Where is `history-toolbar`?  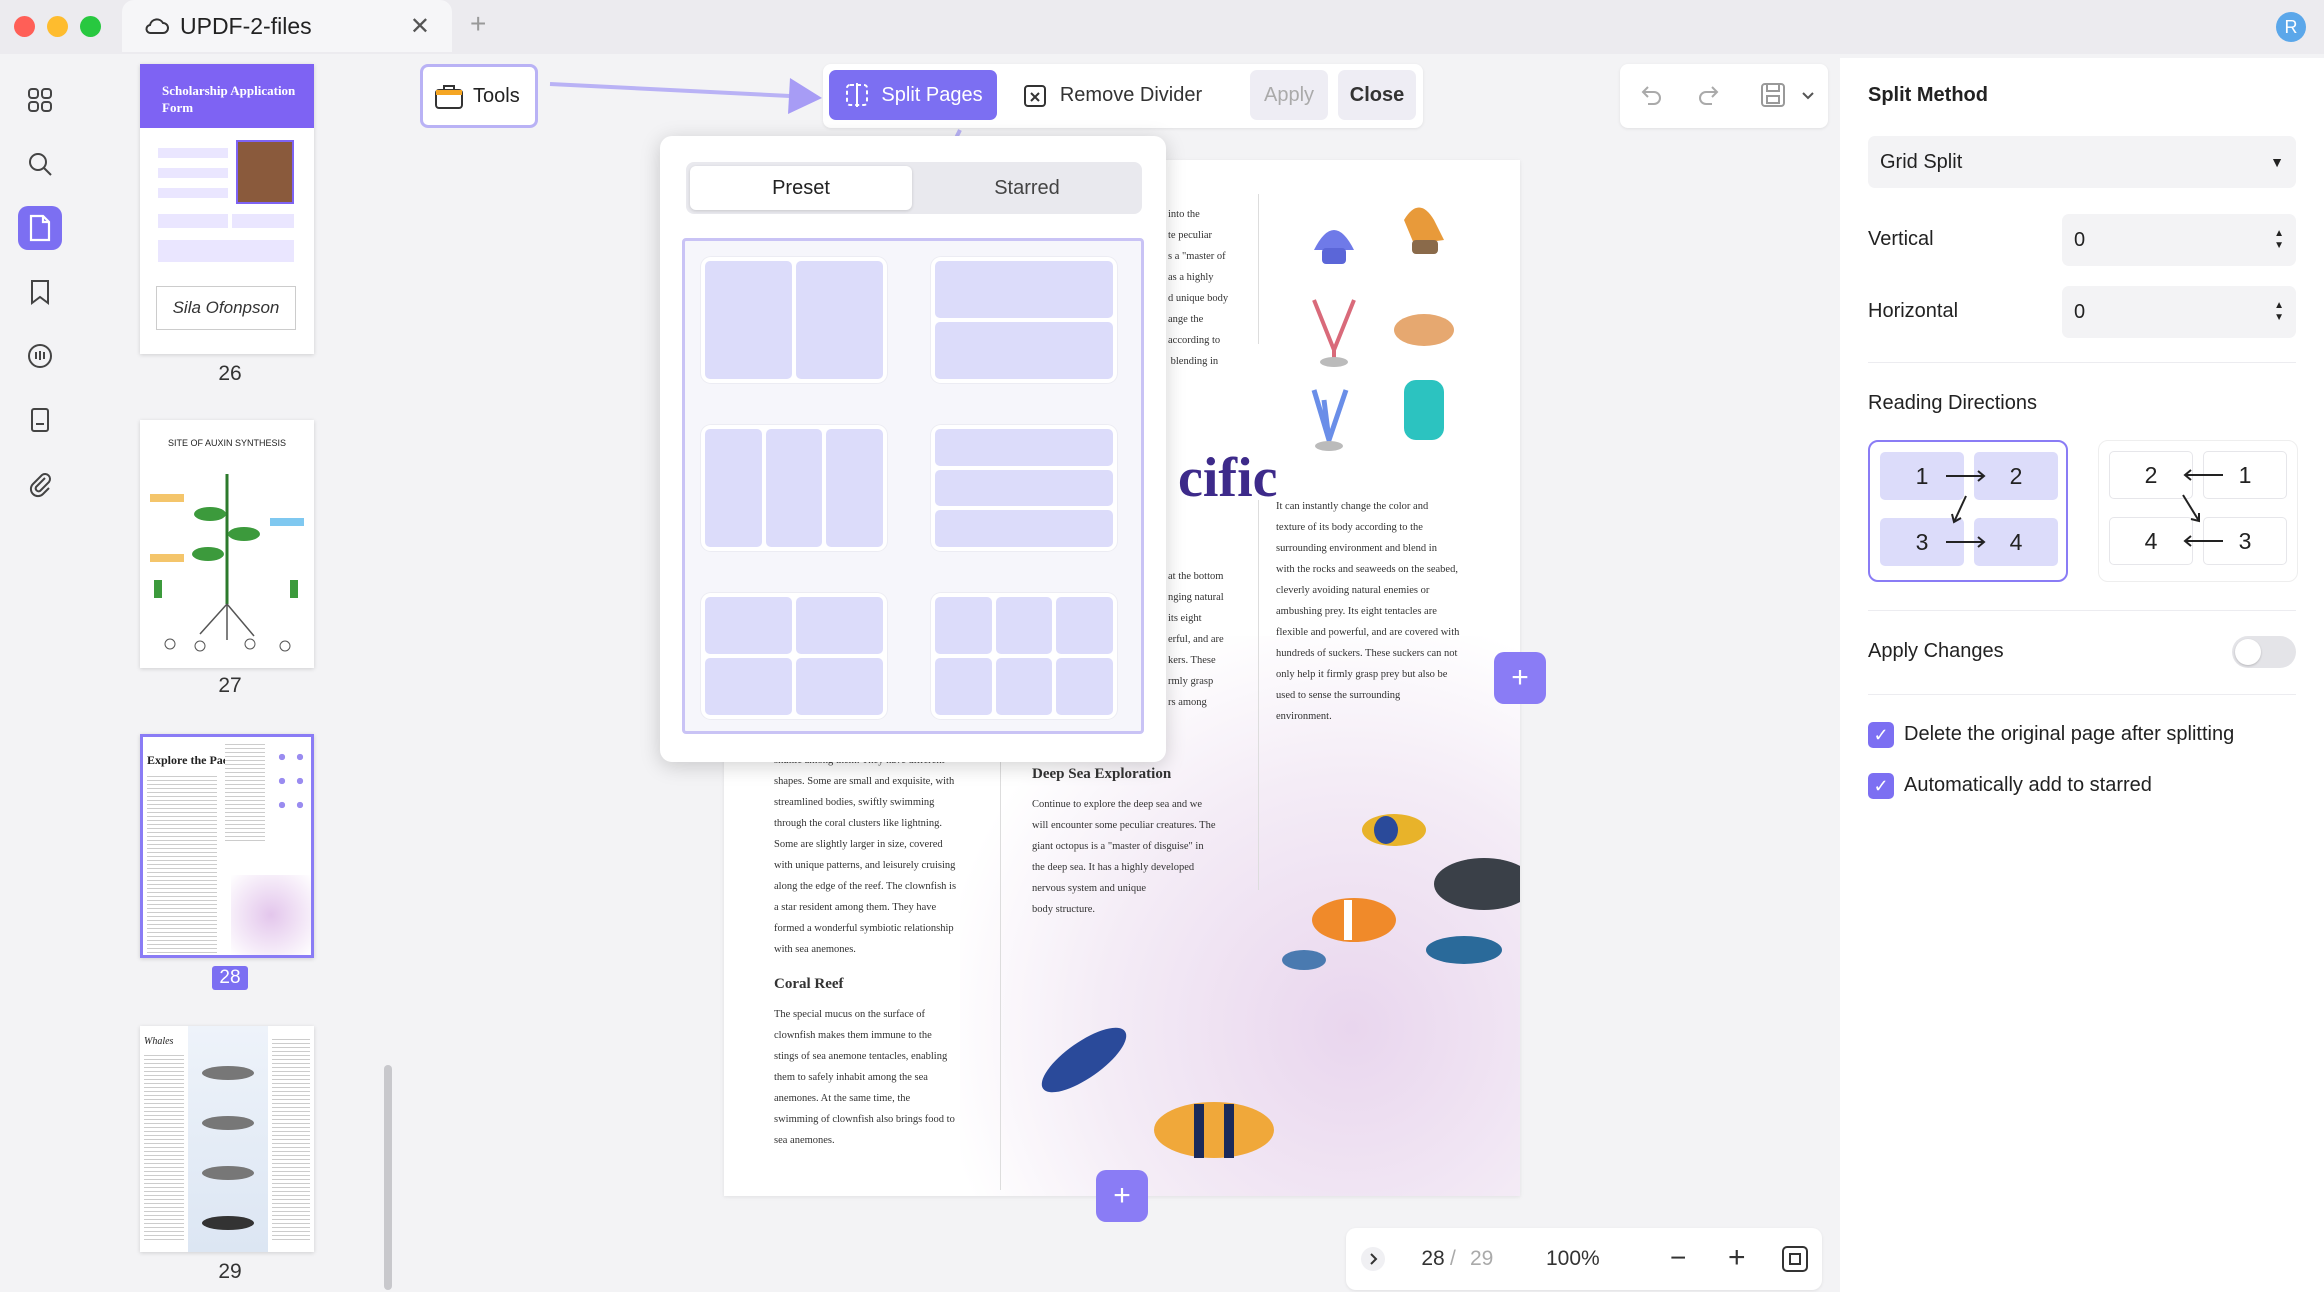 history-toolbar is located at coordinates (1724, 96).